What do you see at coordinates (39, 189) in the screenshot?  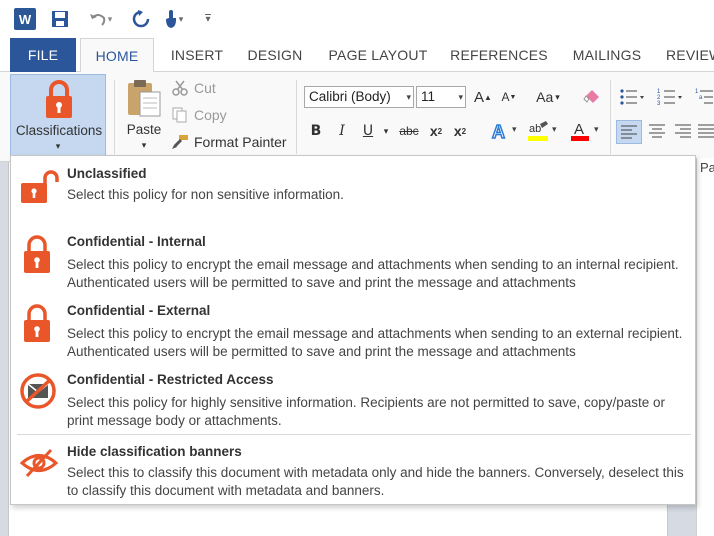 I see `unlocked-padlock-icon` at bounding box center [39, 189].